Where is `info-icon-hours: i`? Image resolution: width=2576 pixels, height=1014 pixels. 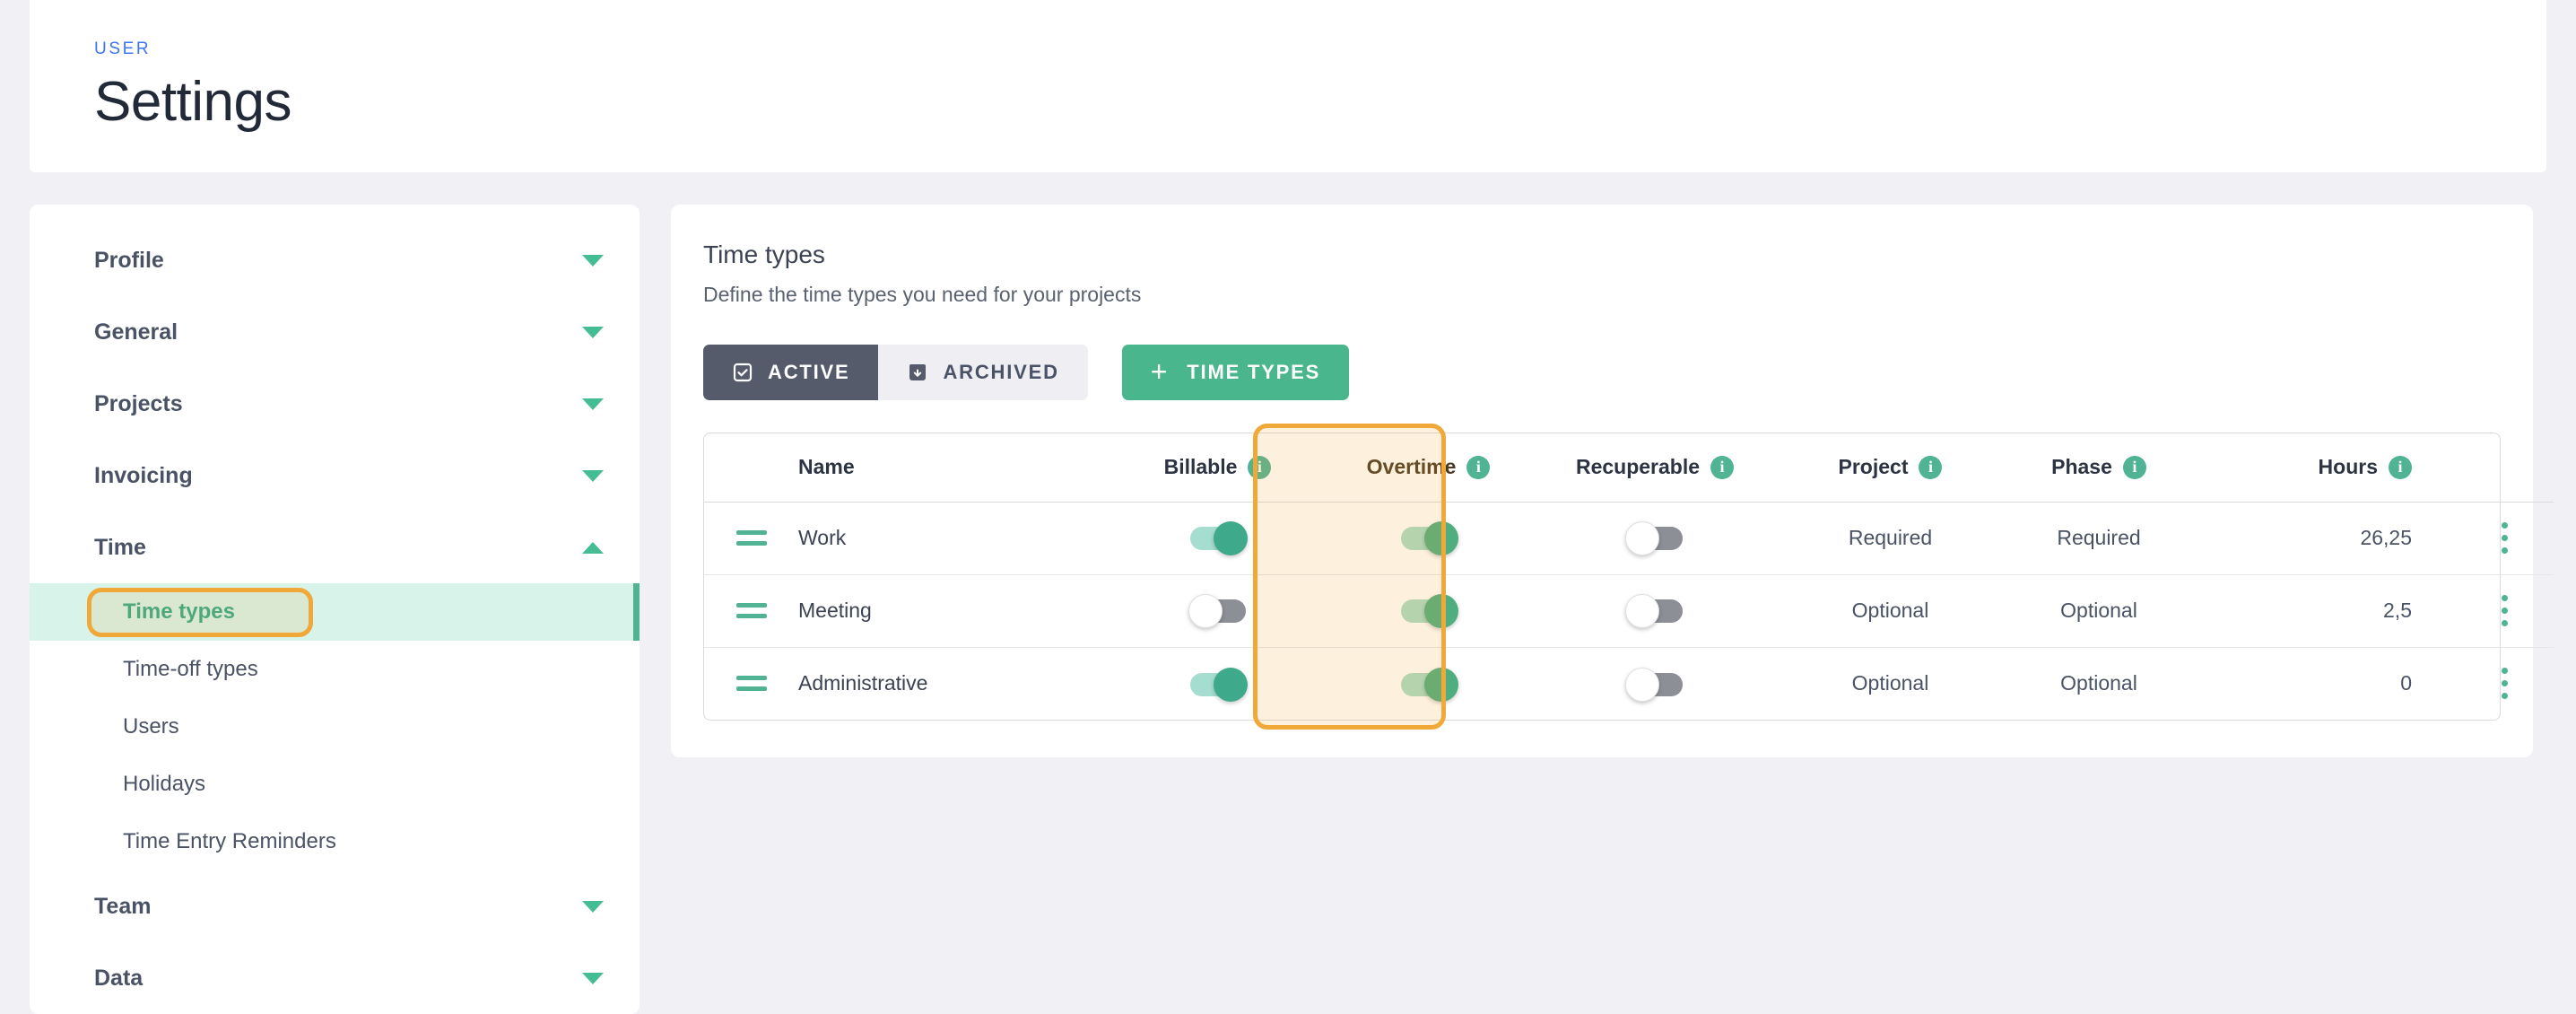
info-icon-hours: i is located at coordinates (2400, 467).